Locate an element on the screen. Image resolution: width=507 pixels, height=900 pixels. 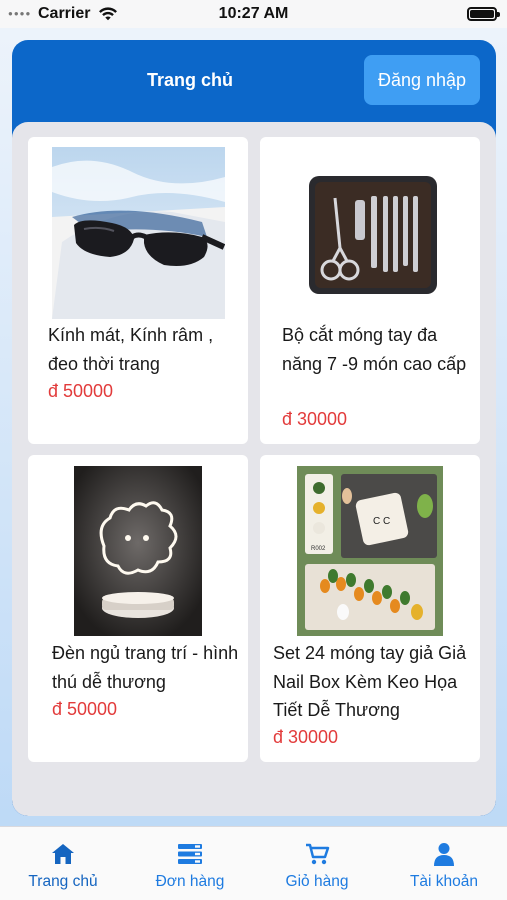
svg-text: C C is located at coordinates (381, 521).